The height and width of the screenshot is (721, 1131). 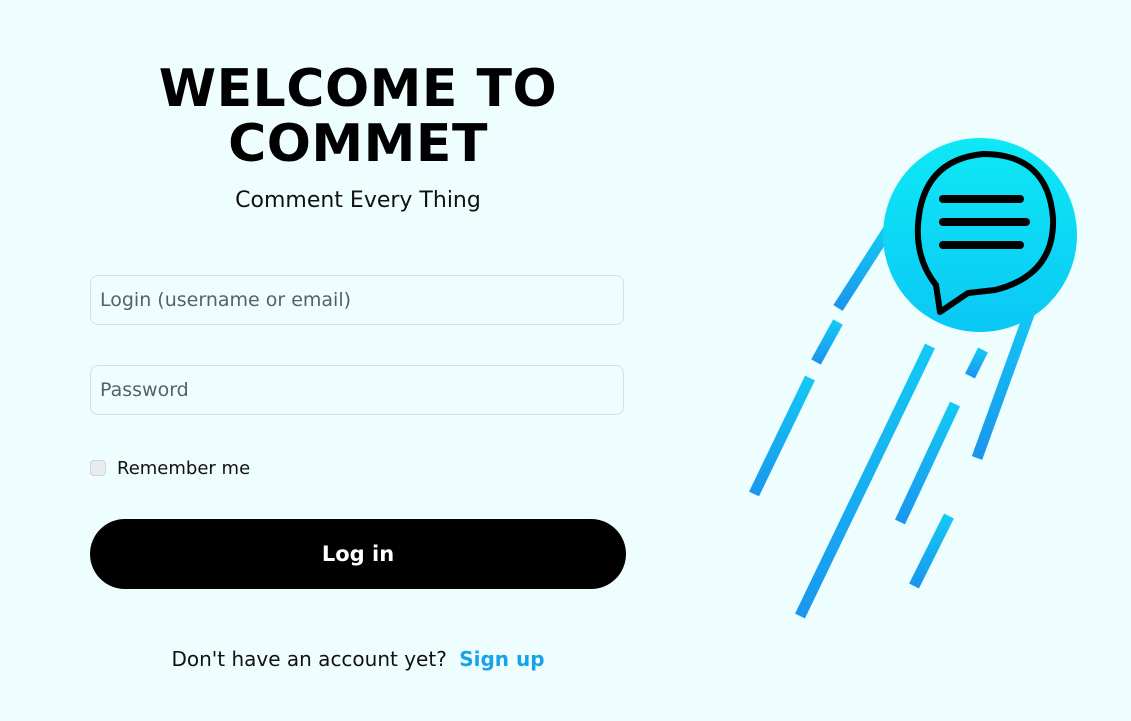 I want to click on signup-link: Sign up, so click(x=501, y=659).